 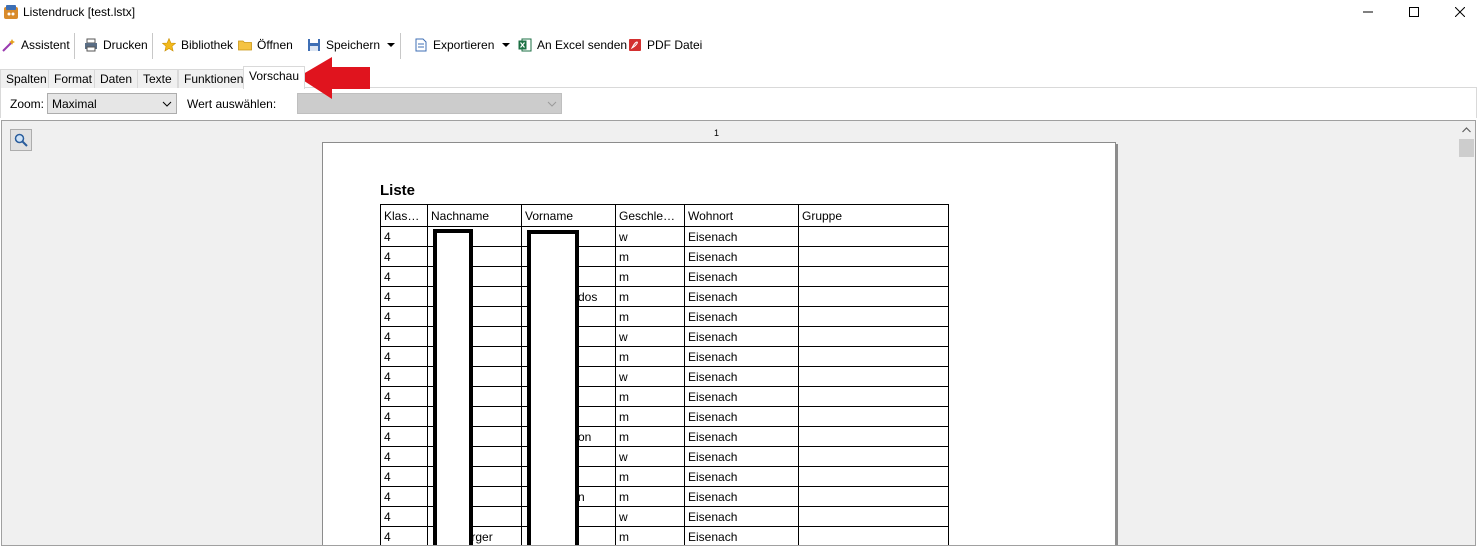 What do you see at coordinates (1466, 148) in the screenshot?
I see `scroll-thumb` at bounding box center [1466, 148].